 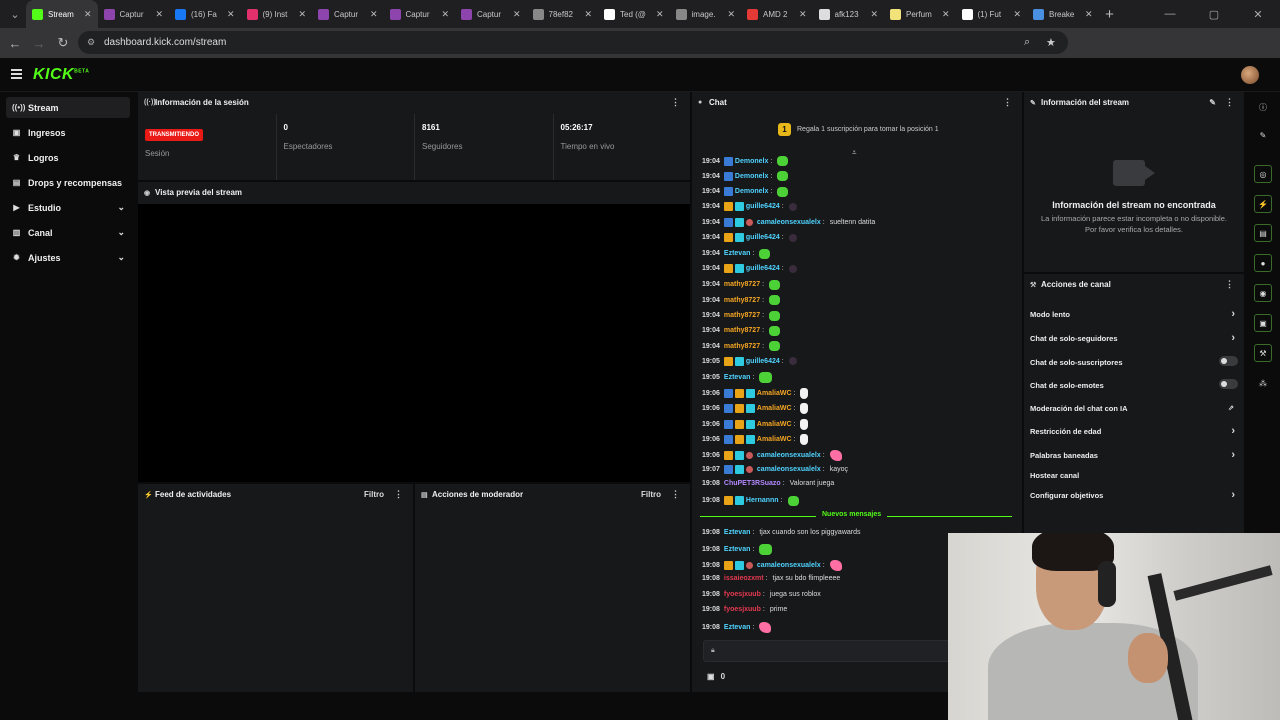 I want to click on chat-message: 19:08 ChuPET3RSuazo: Valorant juega, so click(x=768, y=483).